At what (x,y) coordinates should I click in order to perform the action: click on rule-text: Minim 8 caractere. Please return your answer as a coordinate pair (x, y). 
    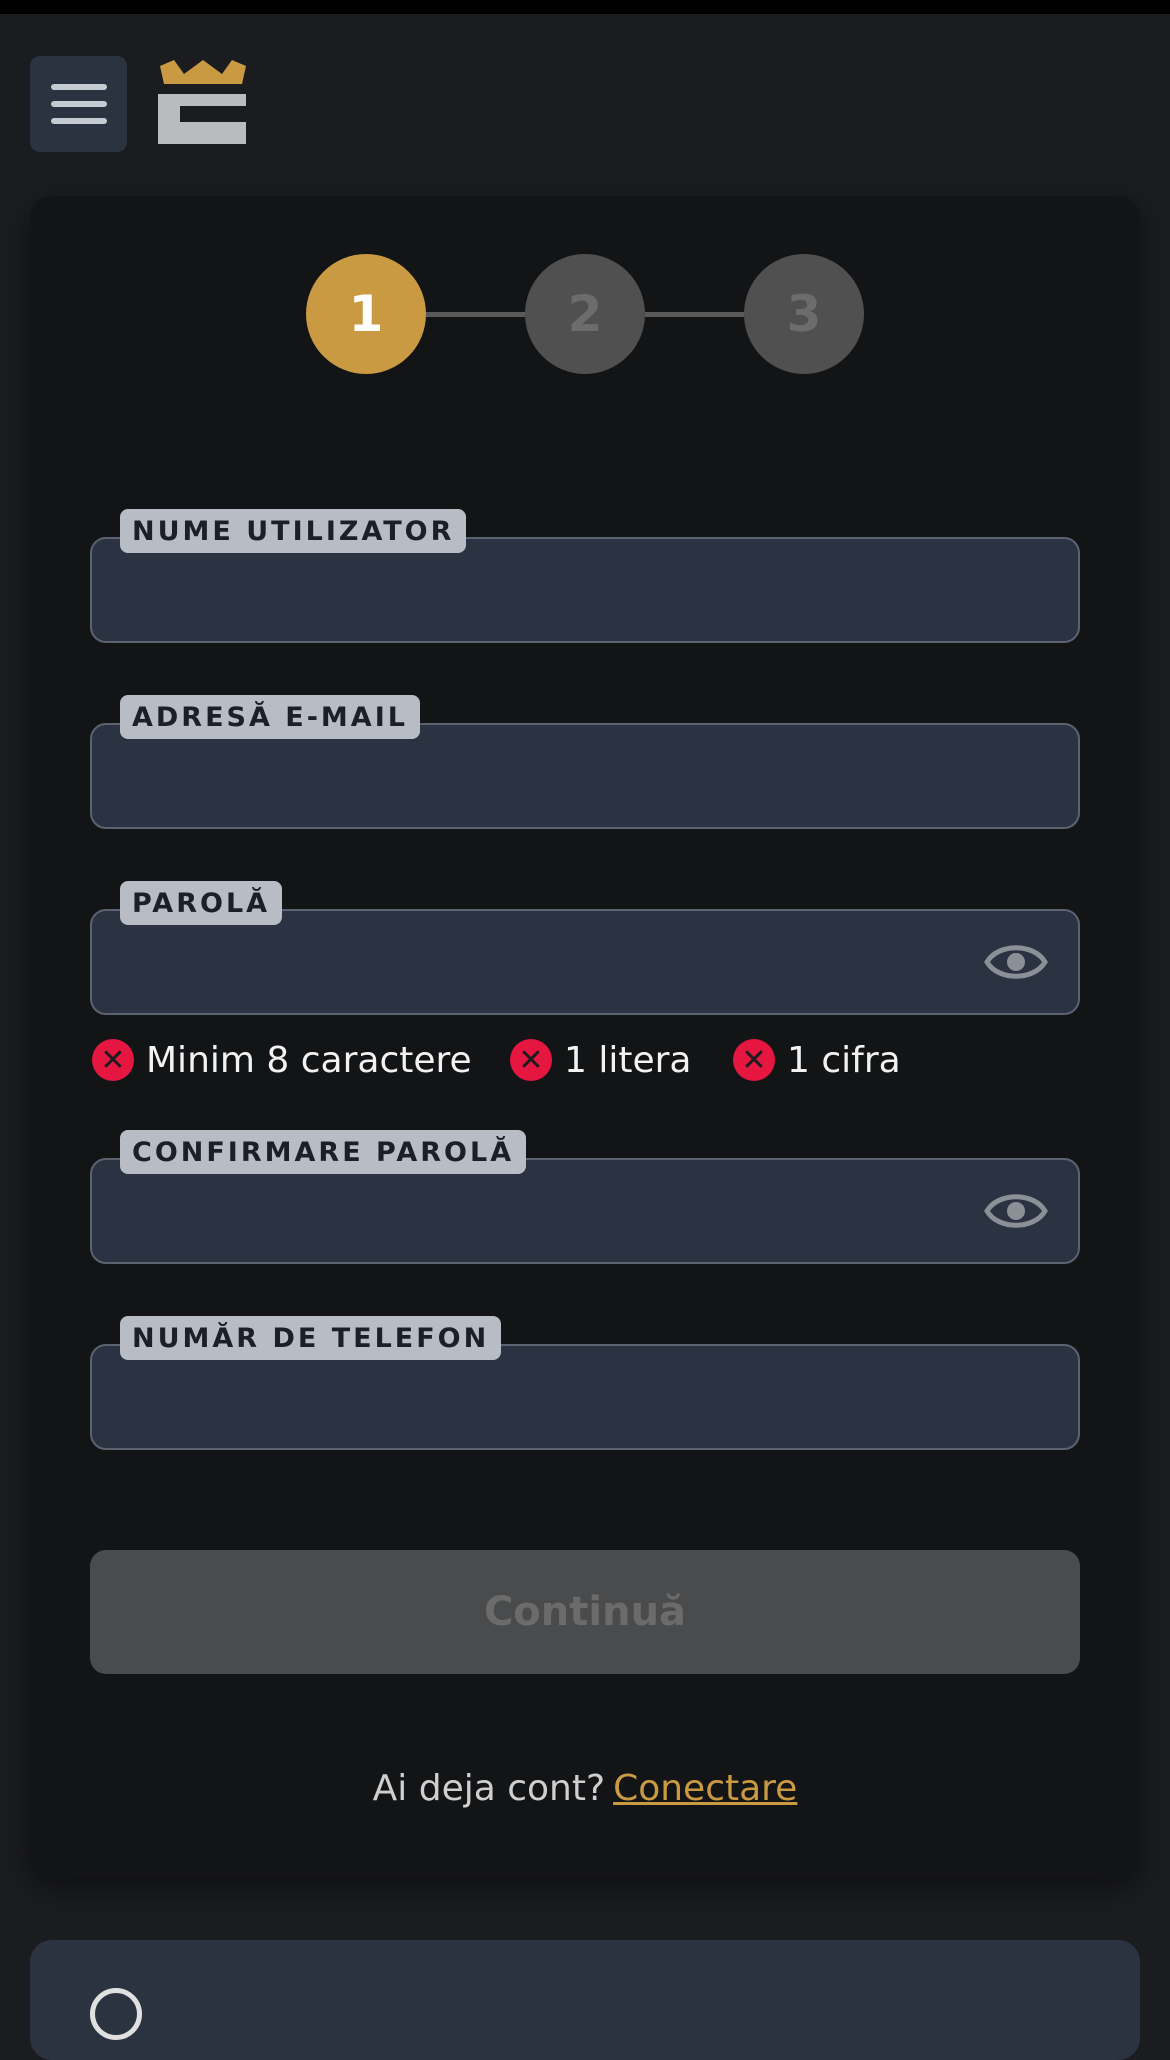
    Looking at the image, I should click on (309, 1060).